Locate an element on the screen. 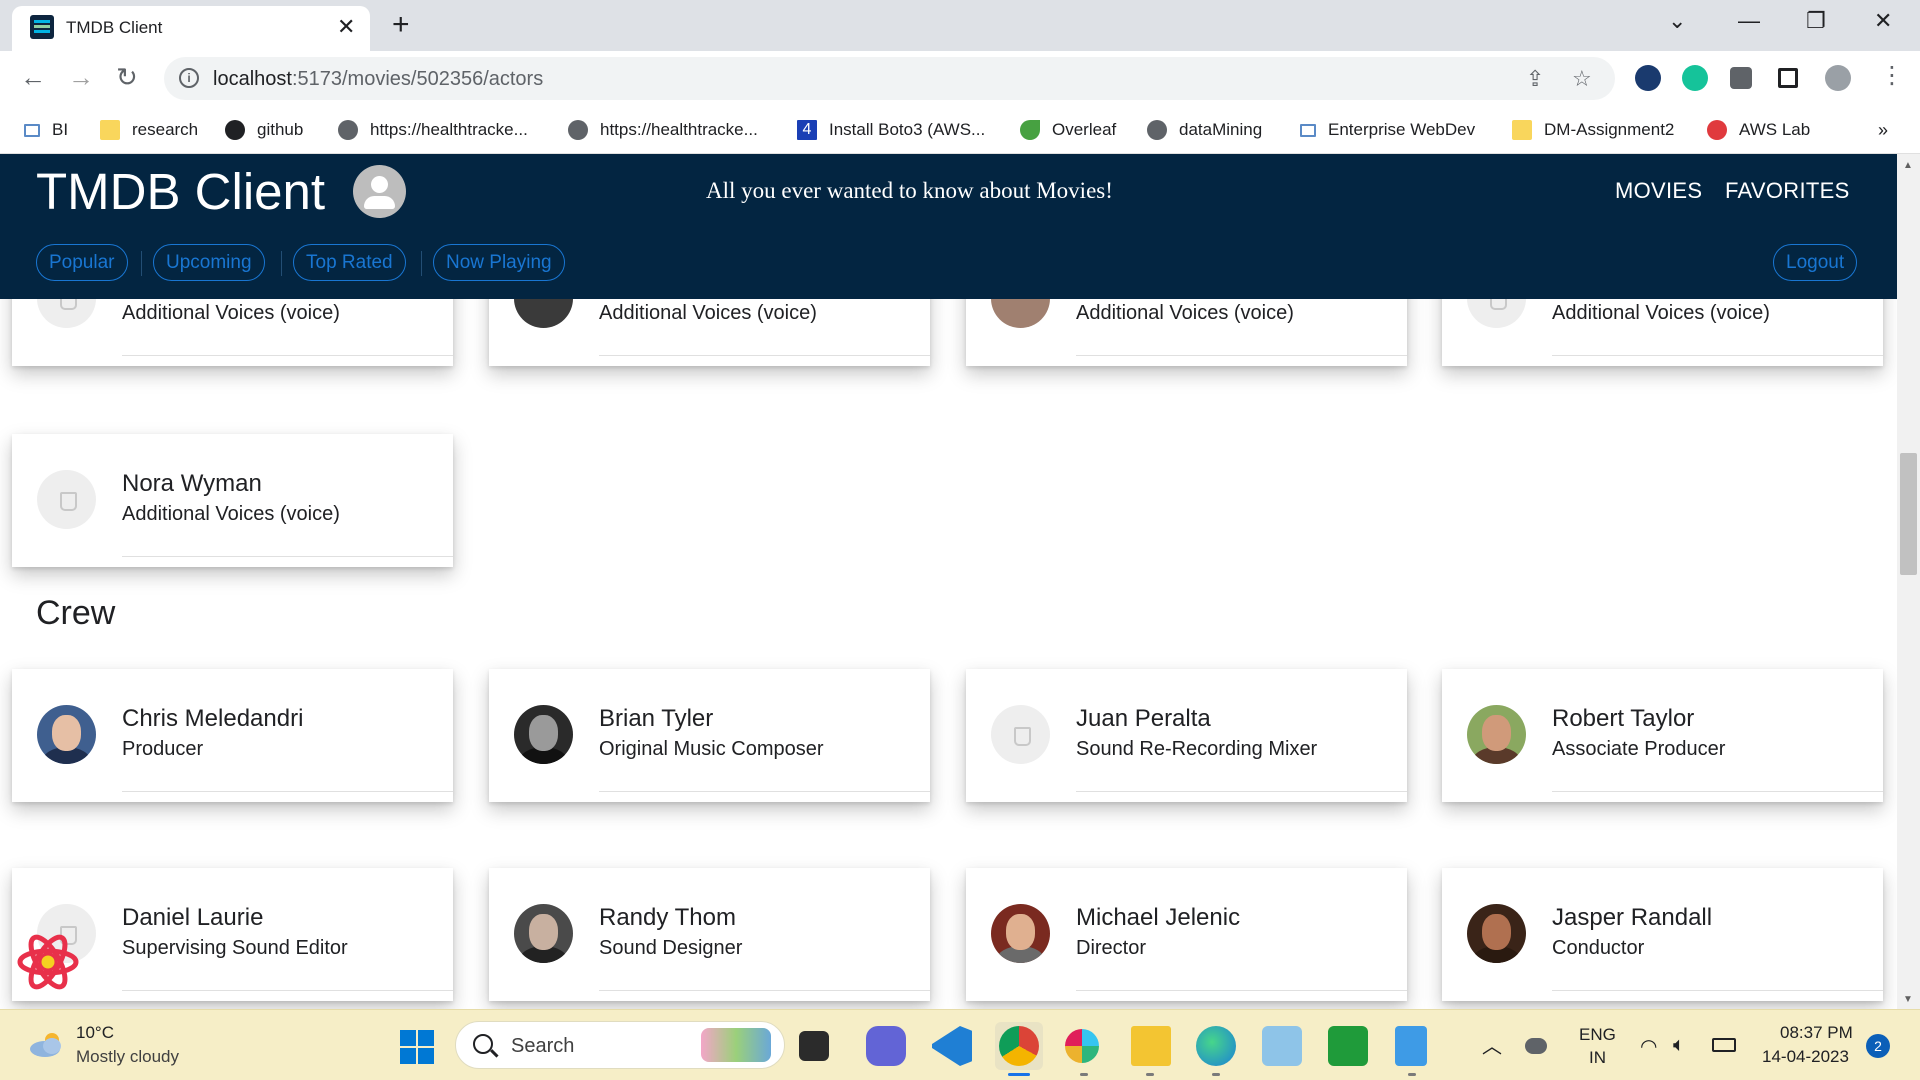  restore-icon: ❐ is located at coordinates (1816, 21).